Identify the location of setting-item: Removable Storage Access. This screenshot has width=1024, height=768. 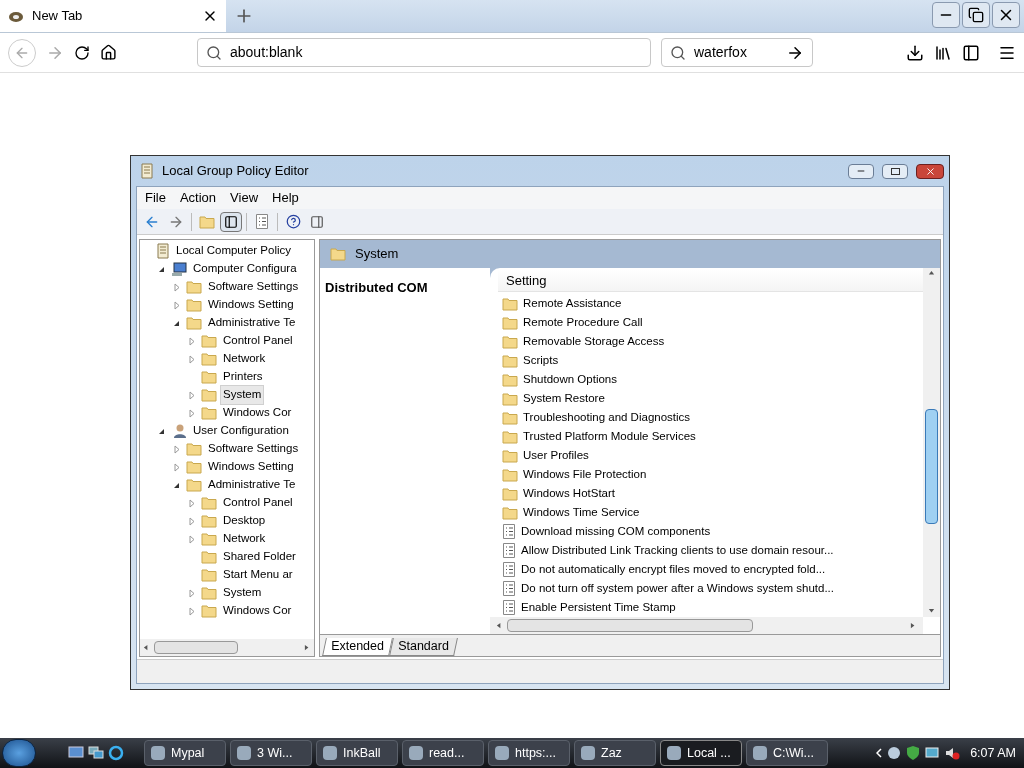
(594, 341).